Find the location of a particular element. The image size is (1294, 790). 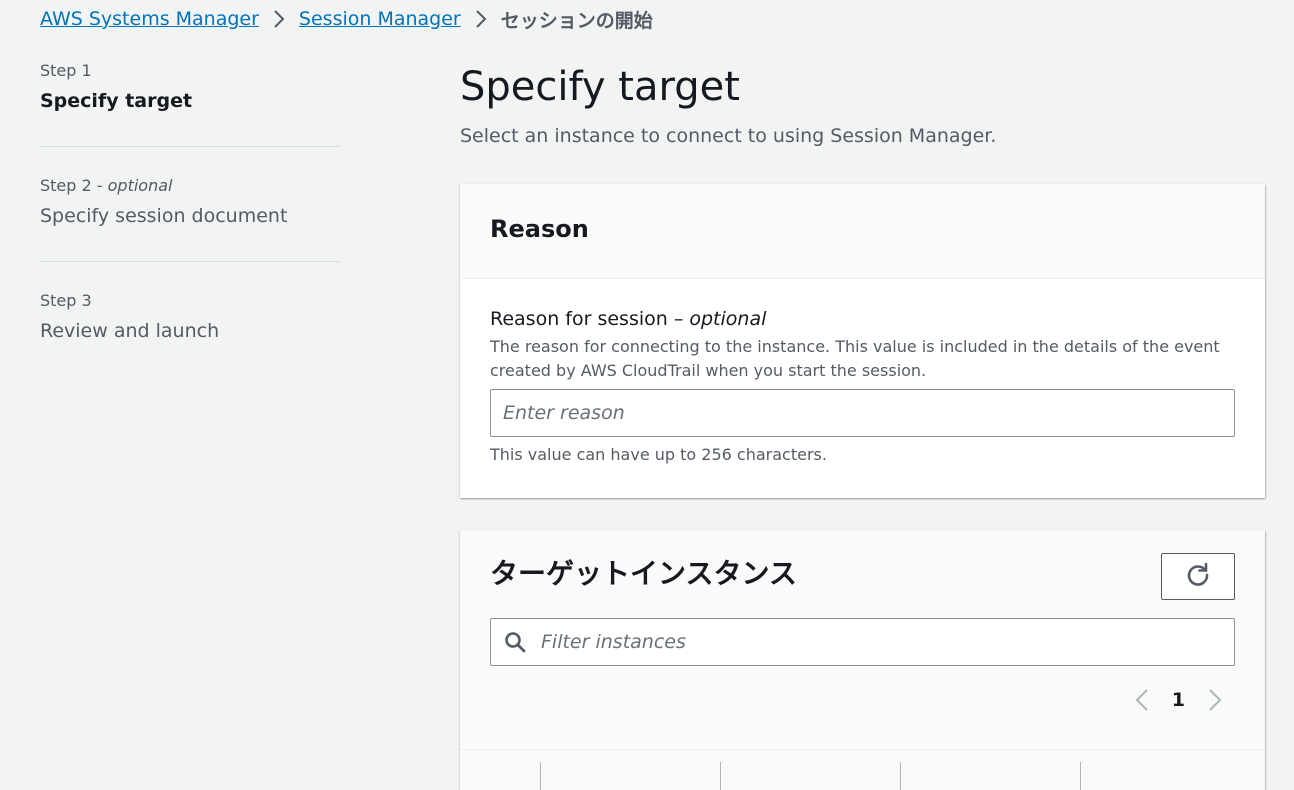

page-number: 1 is located at coordinates (1178, 700).